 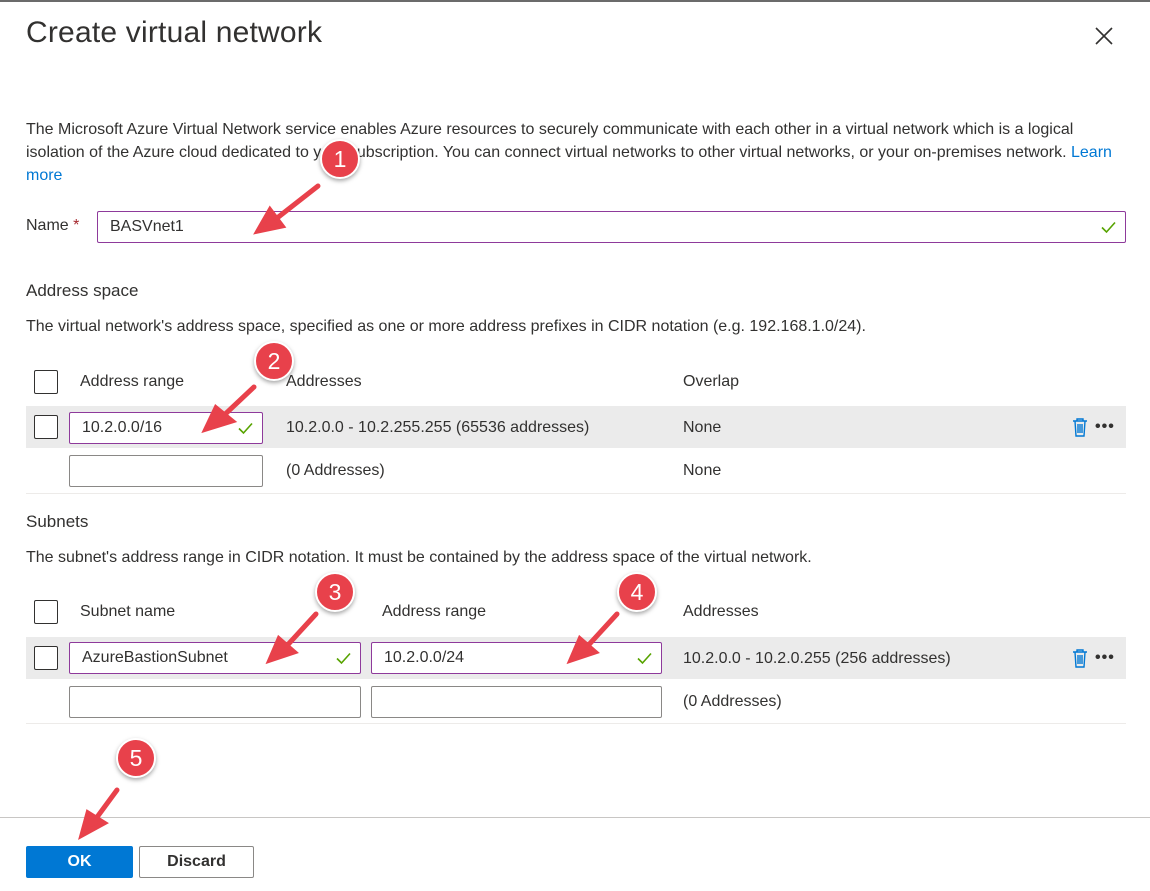 What do you see at coordinates (611, 227) in the screenshot?
I see `name-input: BASVnet1` at bounding box center [611, 227].